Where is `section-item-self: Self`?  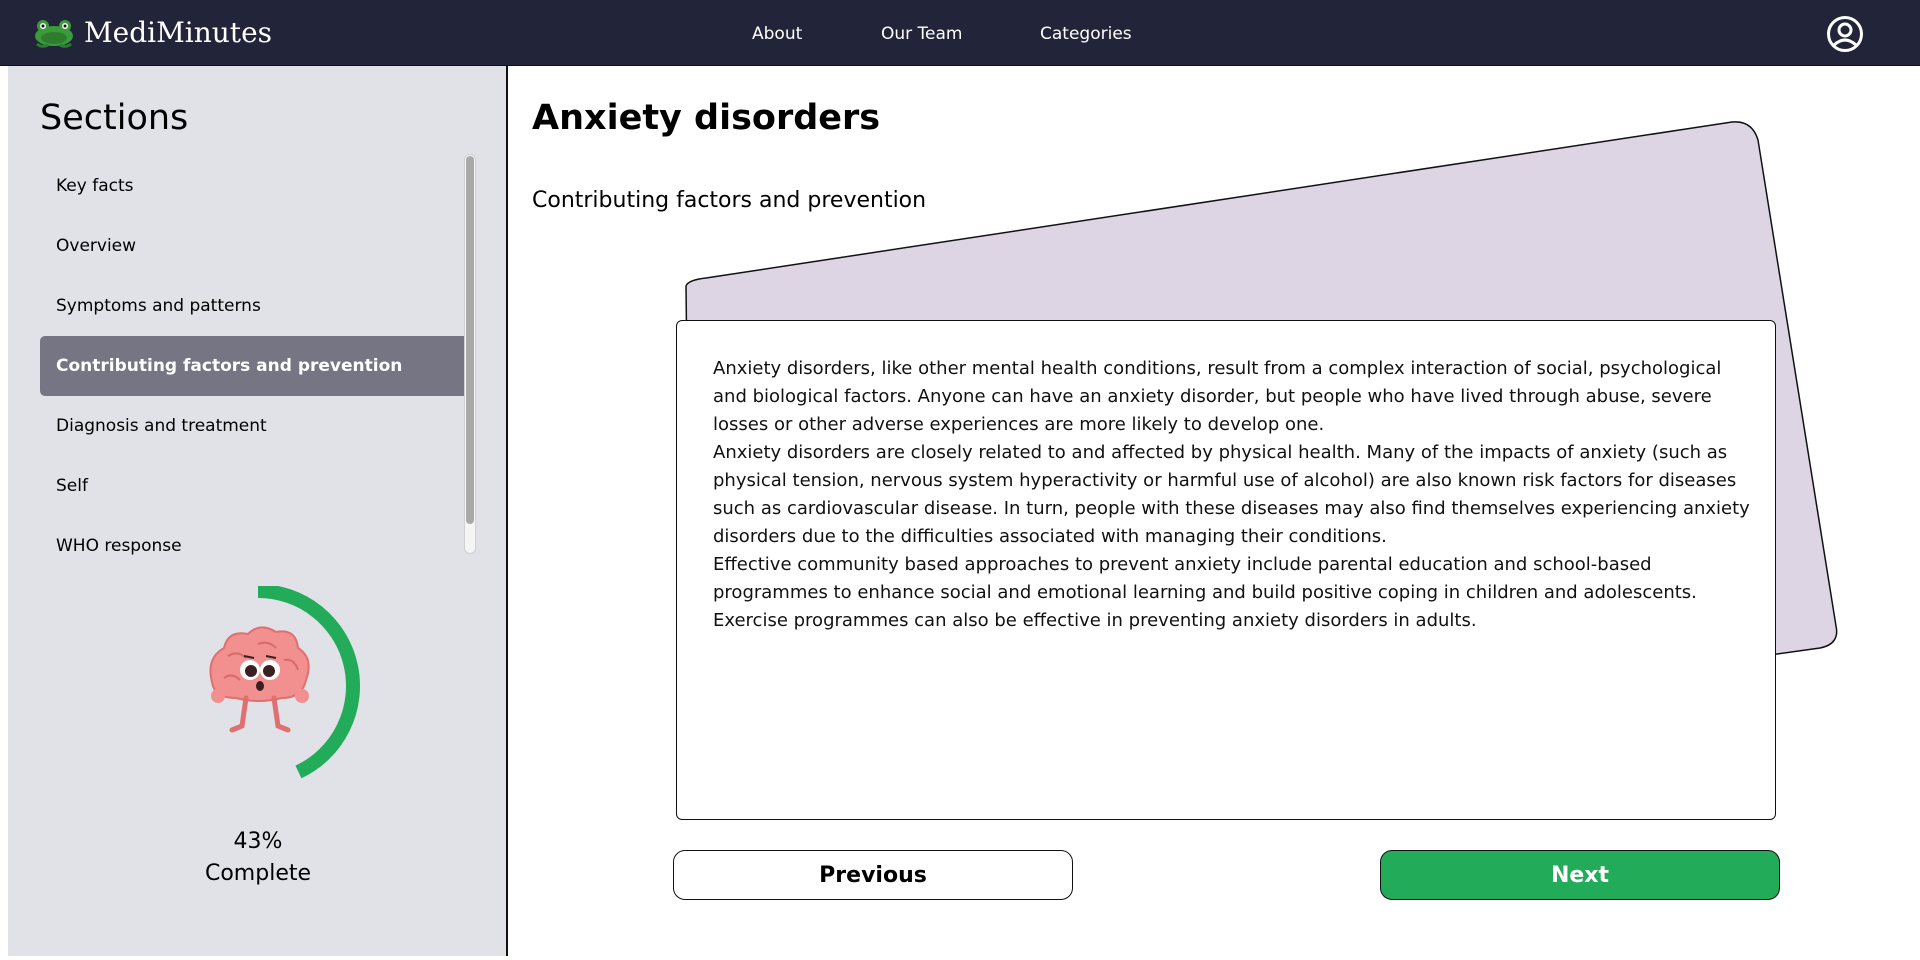
section-item-self: Self is located at coordinates (255, 486).